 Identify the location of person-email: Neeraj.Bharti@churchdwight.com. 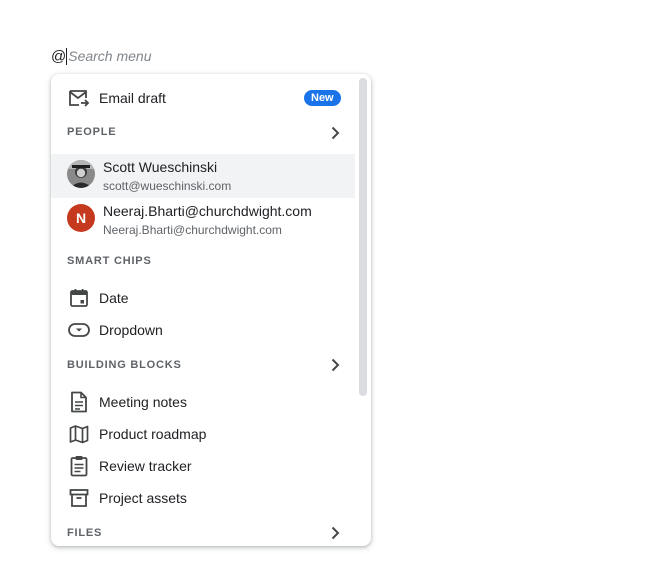
(192, 230).